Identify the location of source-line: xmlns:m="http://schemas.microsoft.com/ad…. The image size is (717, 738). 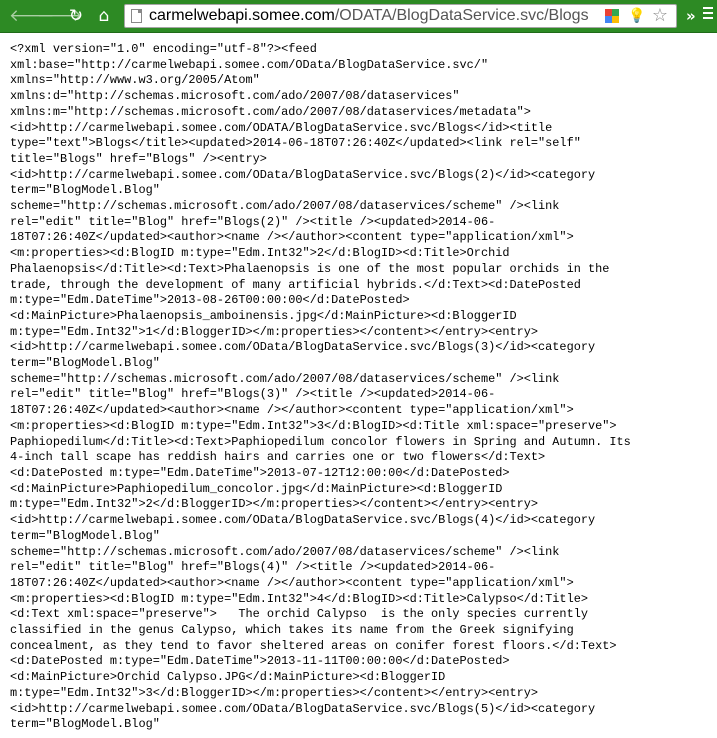
(270, 111).